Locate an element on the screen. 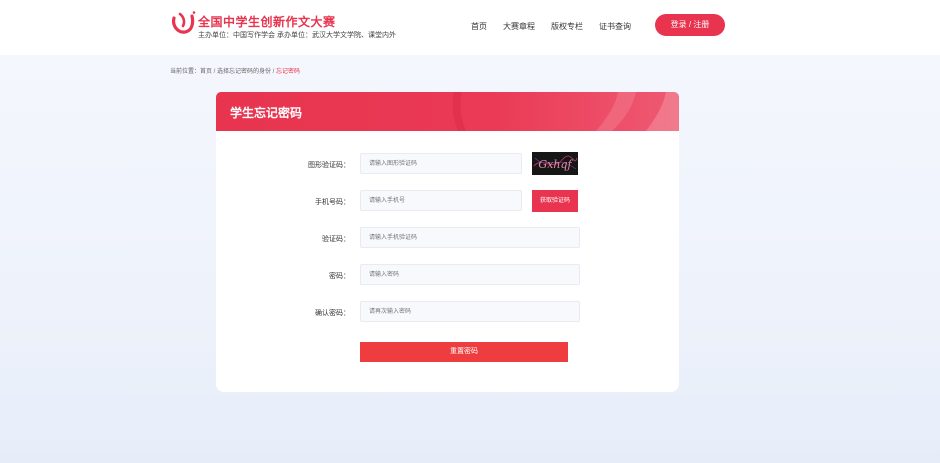 Image resolution: width=940 pixels, height=463 pixels. reset-password-button: 重置密码 is located at coordinates (464, 352).